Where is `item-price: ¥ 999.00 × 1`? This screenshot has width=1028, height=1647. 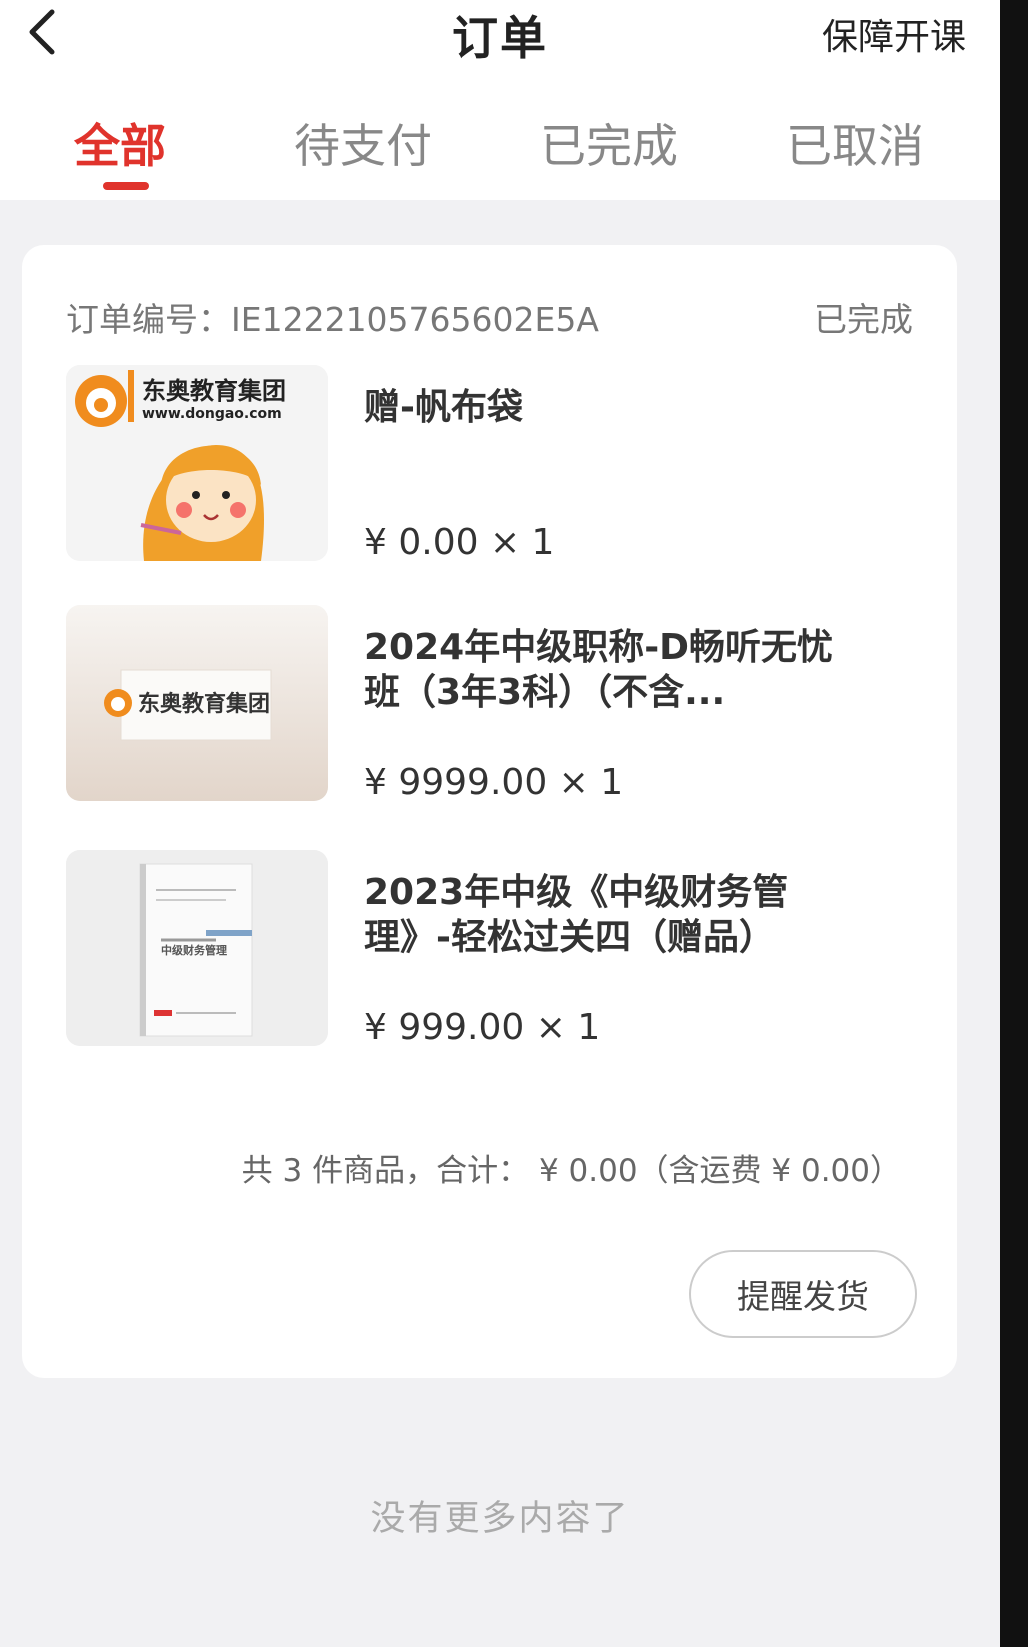
item-price: ¥ 999.00 × 1 is located at coordinates (482, 1027).